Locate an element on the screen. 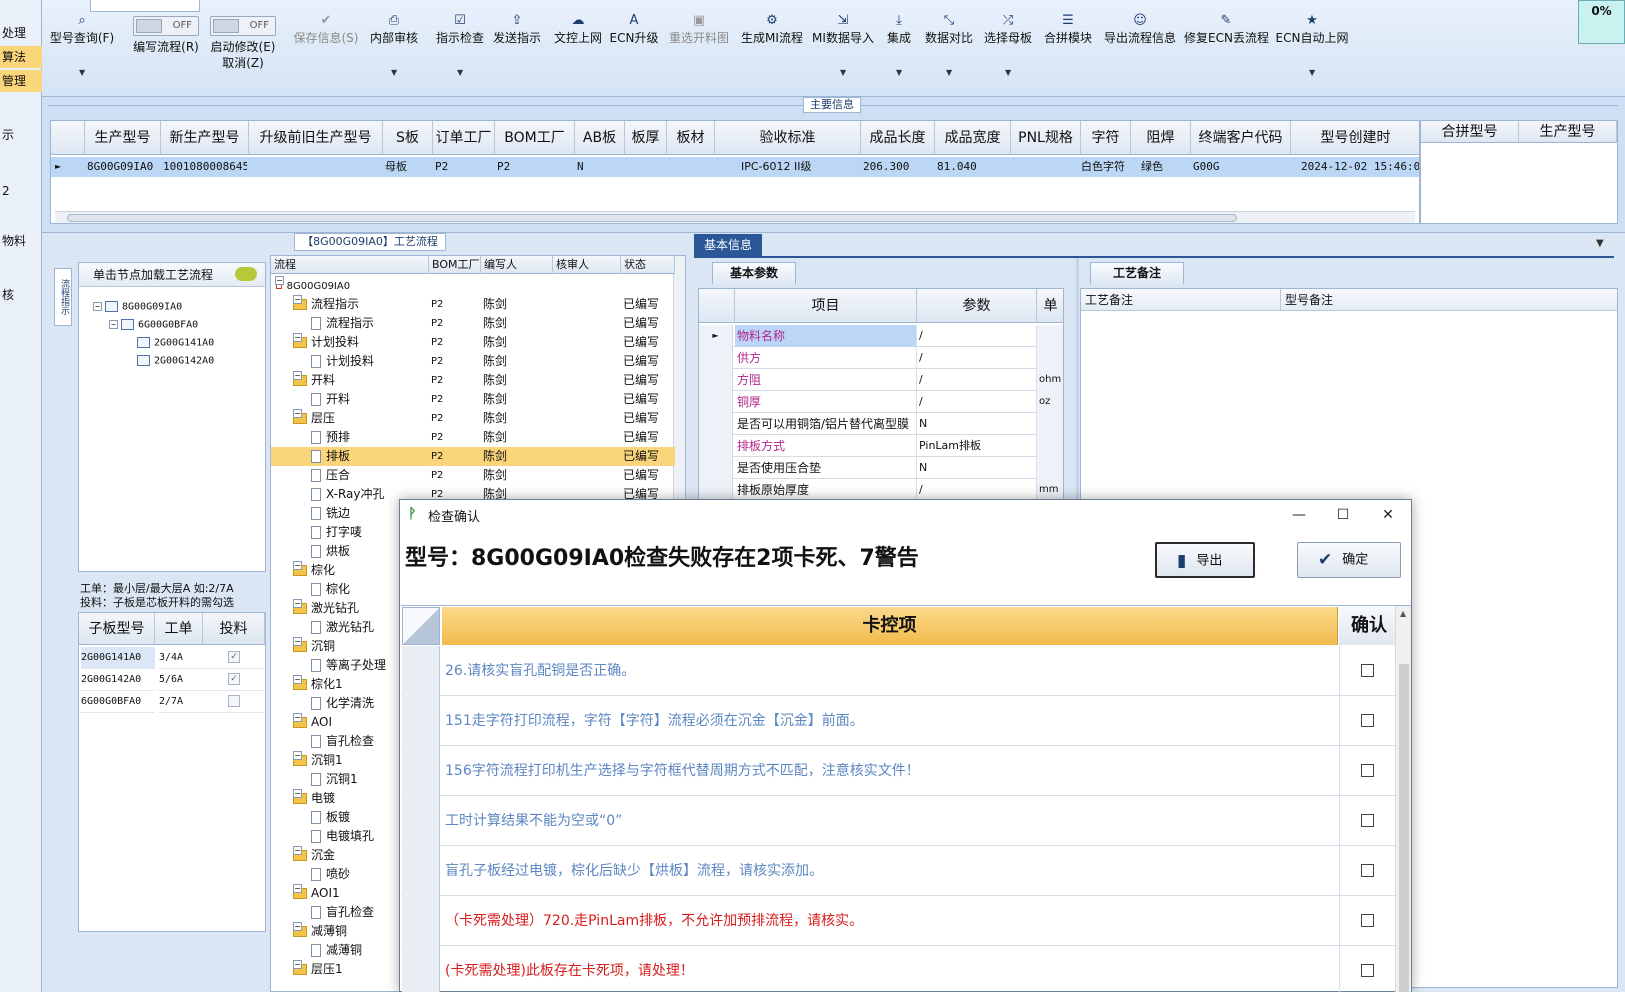 This screenshot has height=992, width=1625. col-header: 字符 is located at coordinates (1106, 138).